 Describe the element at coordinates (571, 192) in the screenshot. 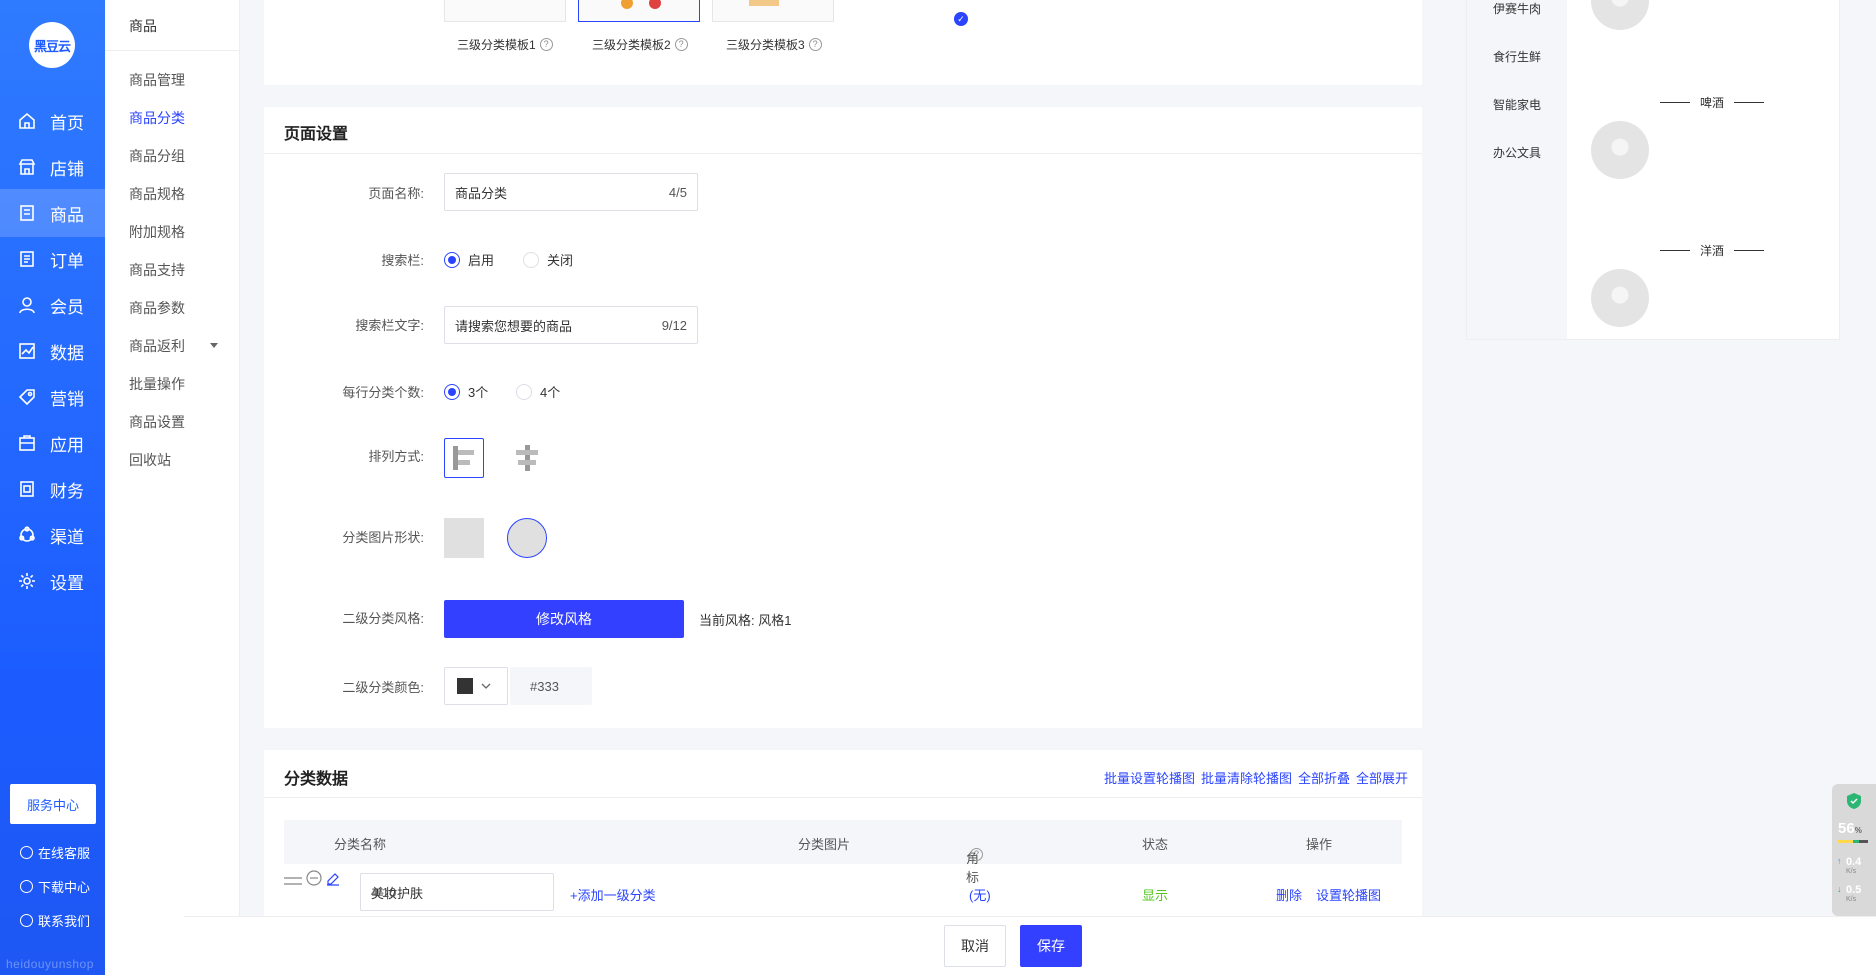

I see `page-name-input: 商品分类 4/5` at that location.